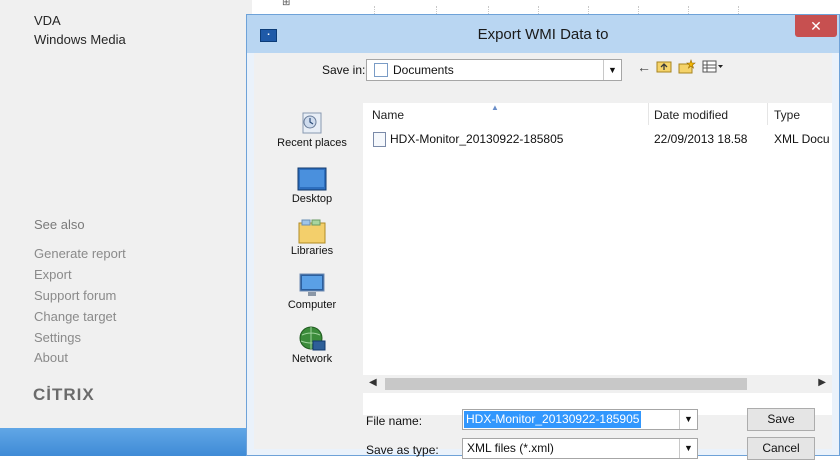 This screenshot has width=840, height=460. What do you see at coordinates (312, 123) in the screenshot?
I see `recent-places-icon` at bounding box center [312, 123].